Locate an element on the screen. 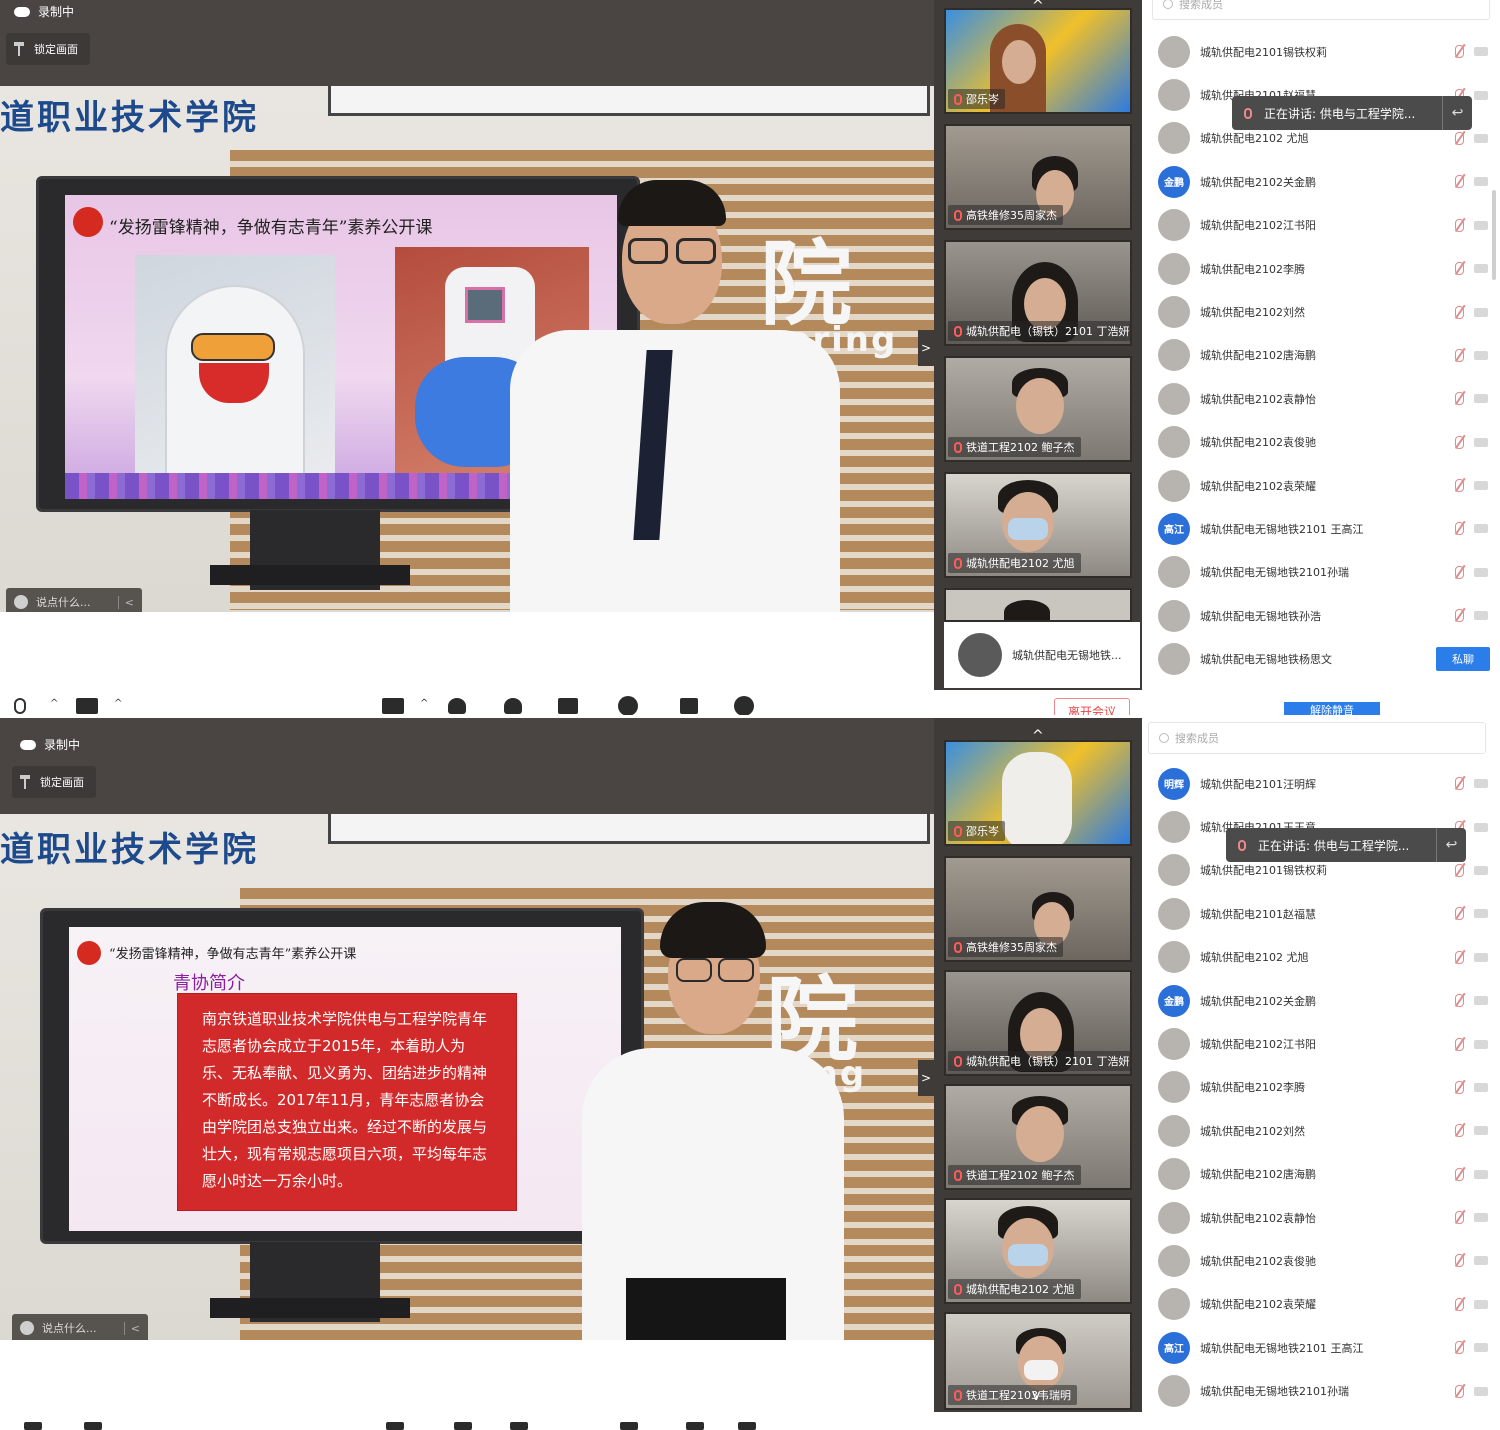 This screenshot has width=1500, height=1430. emoji-icon is located at coordinates (27, 1328).